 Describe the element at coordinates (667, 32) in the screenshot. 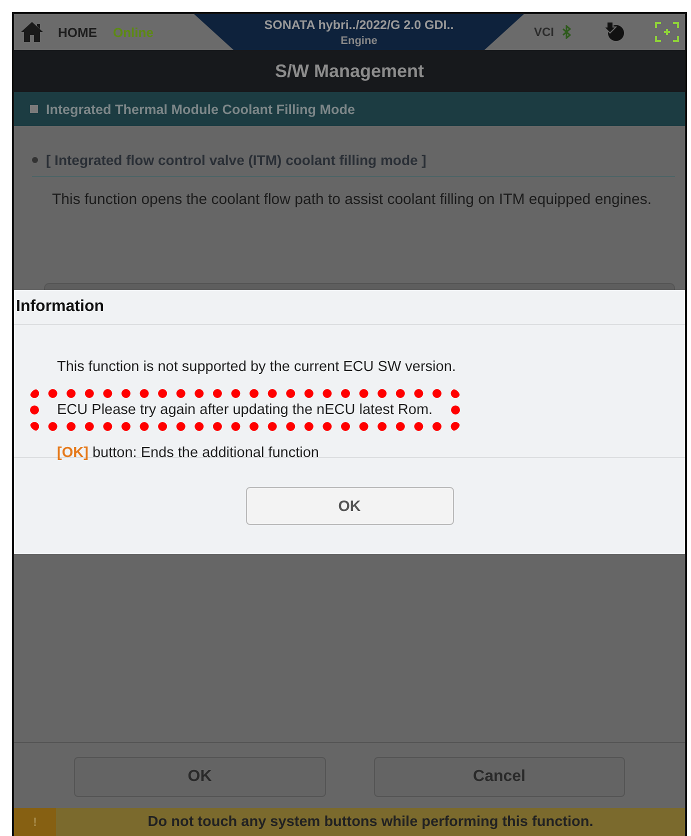

I see `scan-frame-icon` at that location.